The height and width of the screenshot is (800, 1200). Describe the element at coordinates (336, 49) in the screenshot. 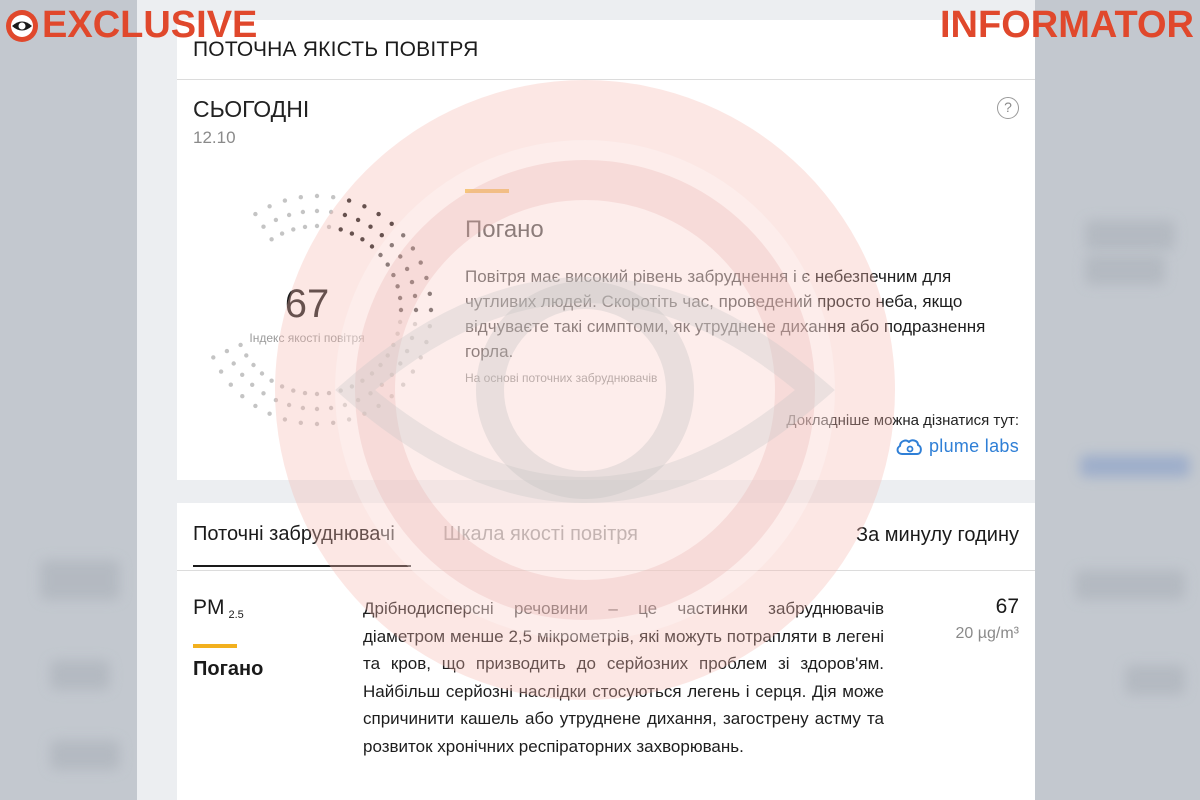

I see `card-title: ПОТОЧНА ЯКІСТЬ ПОВІТРЯ` at that location.